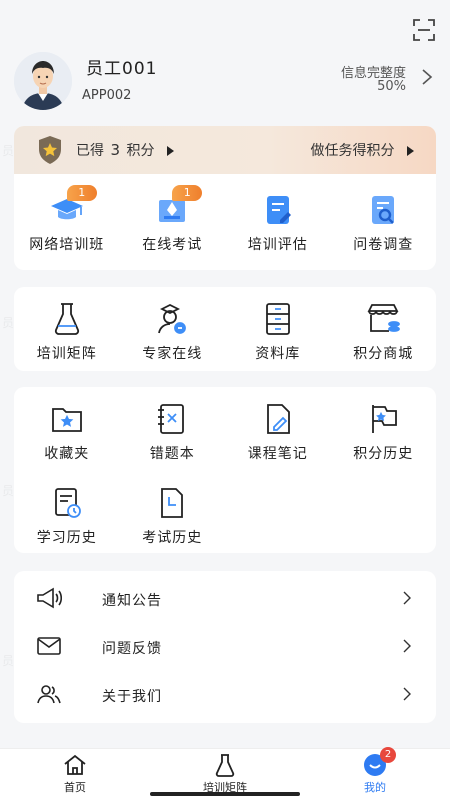  Describe the element at coordinates (67, 503) in the screenshot. I see `study-history-icon` at that location.